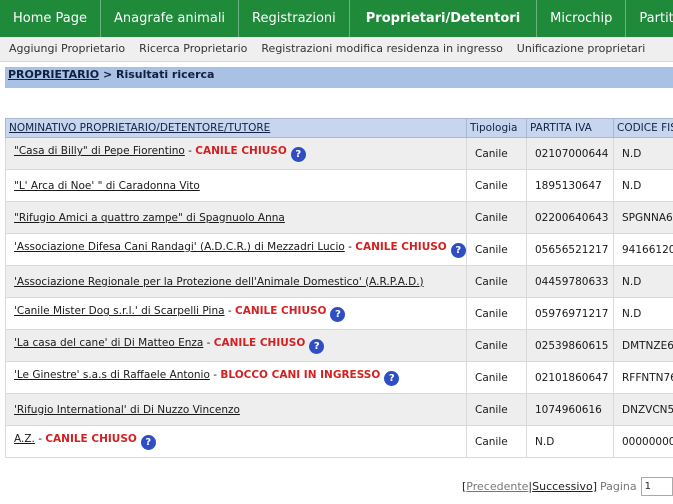 The image size is (673, 504). What do you see at coordinates (656, 486) in the screenshot?
I see `page-number-input: 1` at bounding box center [656, 486].